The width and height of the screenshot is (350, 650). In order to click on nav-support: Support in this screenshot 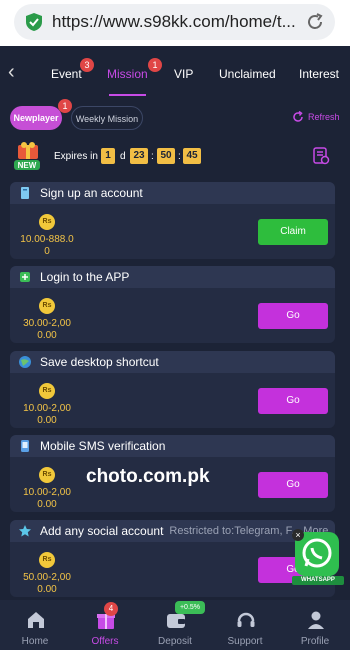, I will do `click(245, 625)`.